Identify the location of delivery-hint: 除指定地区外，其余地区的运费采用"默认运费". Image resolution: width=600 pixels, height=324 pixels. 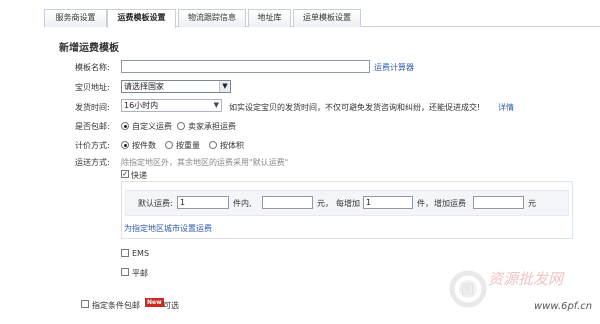
(205, 162).